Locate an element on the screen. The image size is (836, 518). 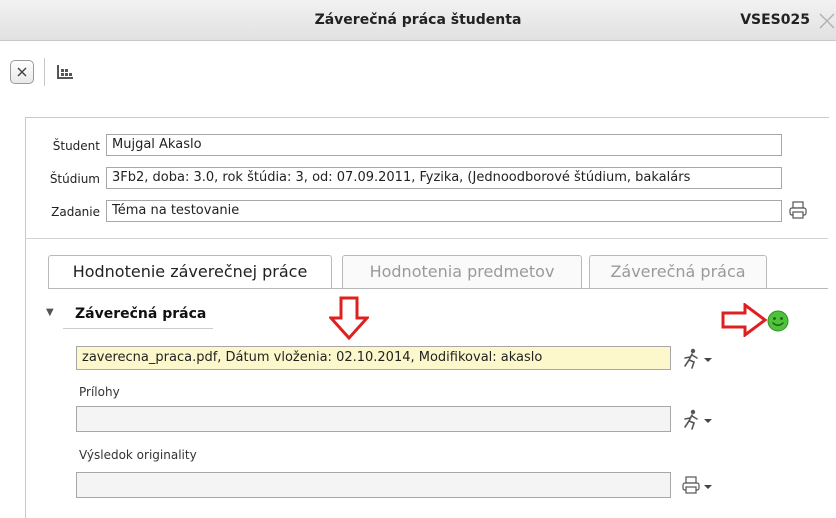
prilohy-field is located at coordinates (373, 419).